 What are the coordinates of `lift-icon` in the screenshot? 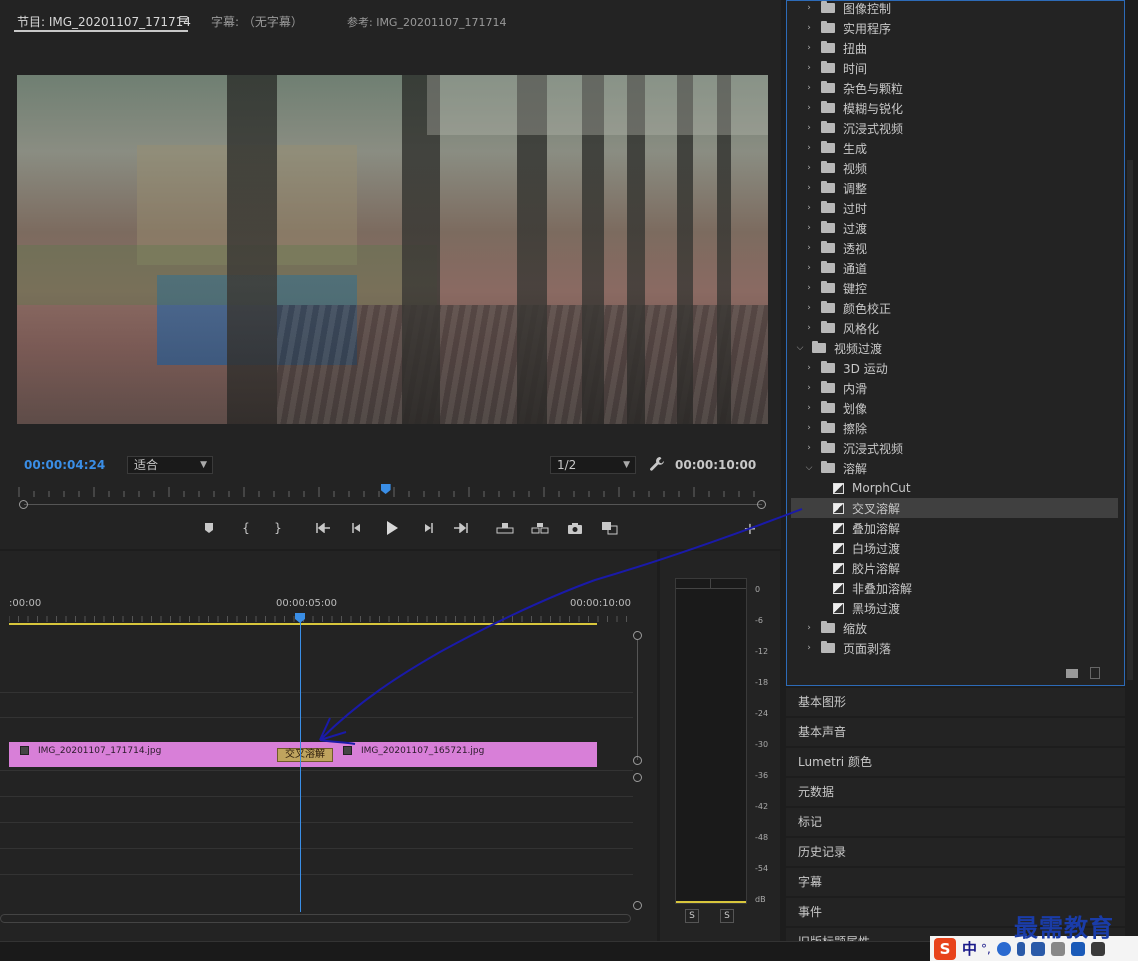 It's located at (505, 528).